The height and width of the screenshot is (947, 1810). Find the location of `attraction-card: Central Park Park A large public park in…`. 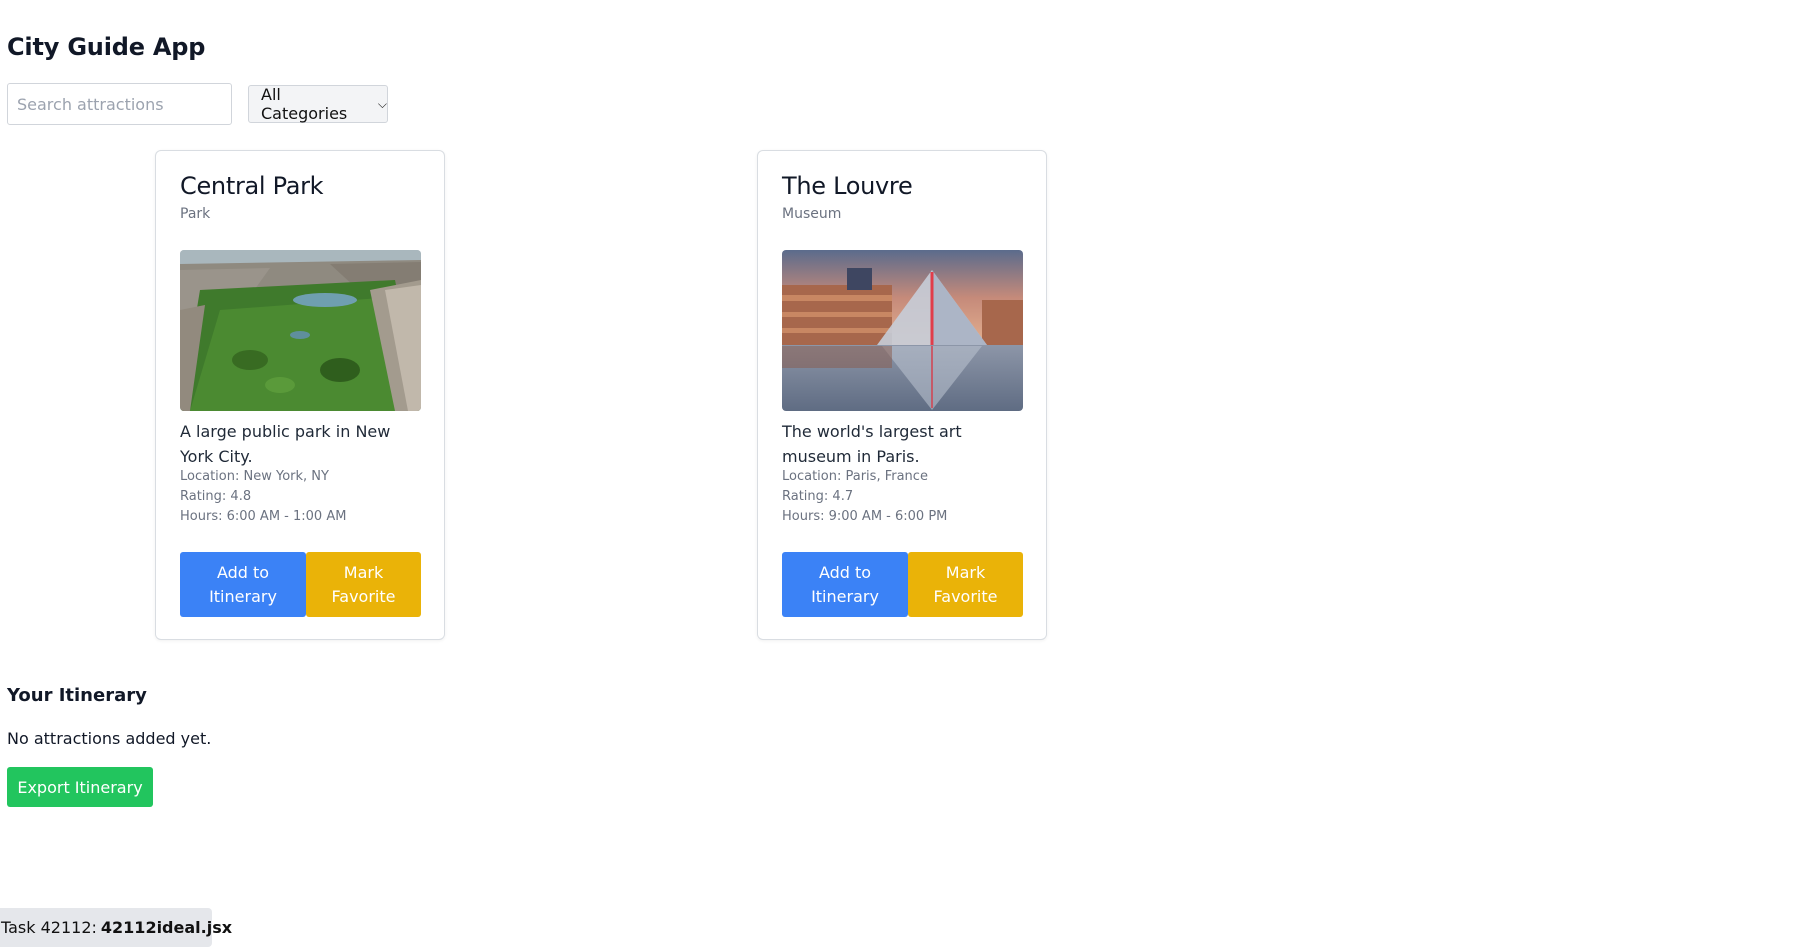

attraction-card: Central Park Park A large public park in… is located at coordinates (300, 395).